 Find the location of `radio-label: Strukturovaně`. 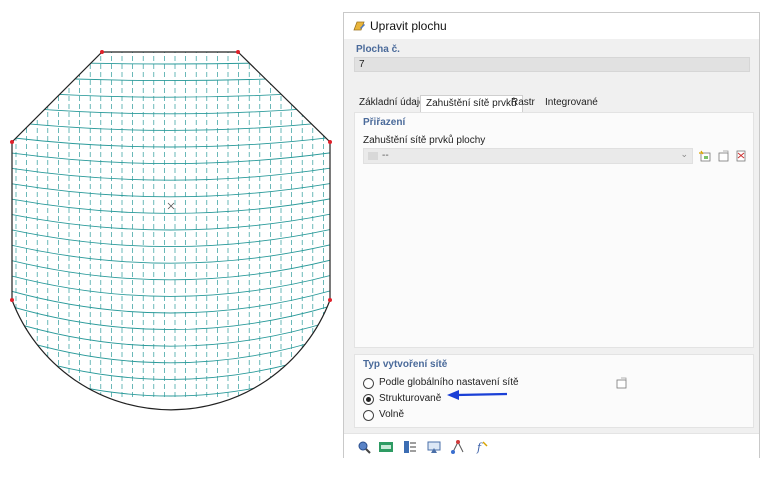

radio-label: Strukturovaně is located at coordinates (410, 398).